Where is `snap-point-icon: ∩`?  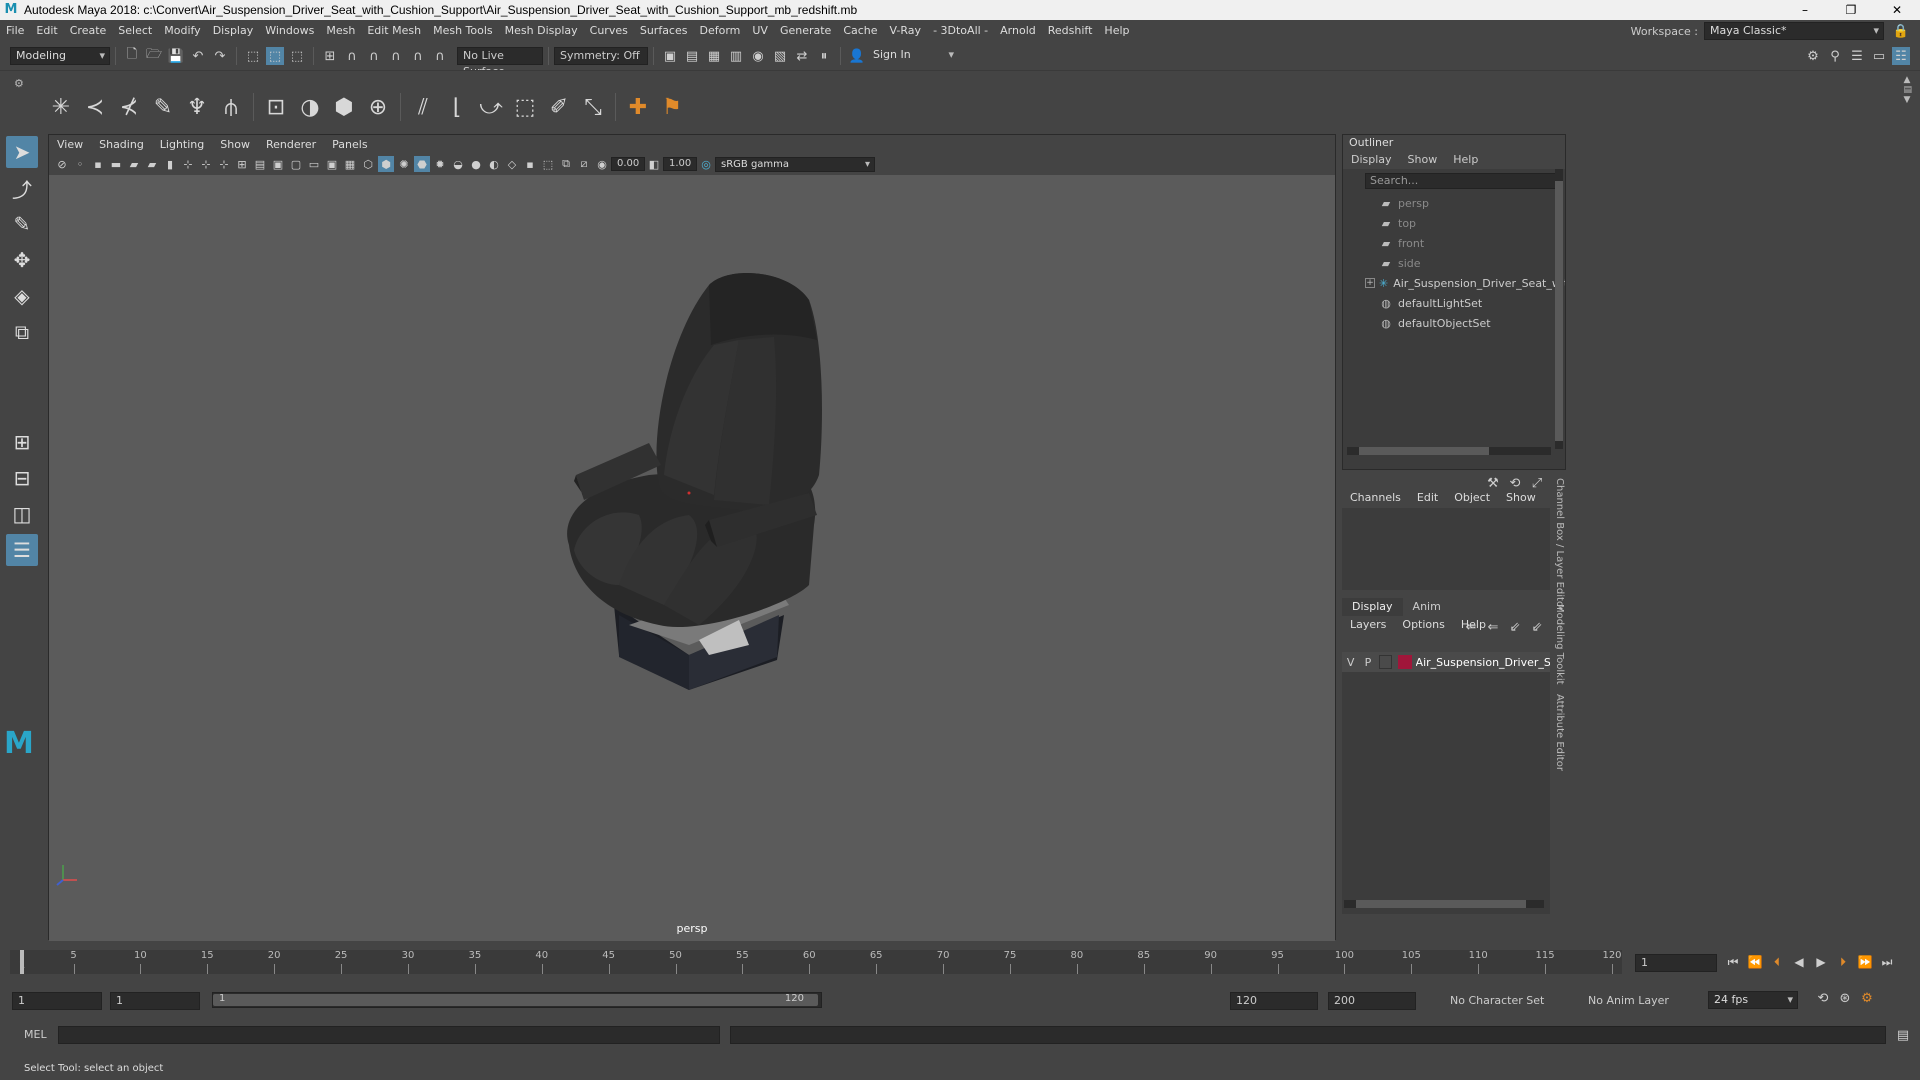
snap-point-icon: ∩ is located at coordinates (374, 56).